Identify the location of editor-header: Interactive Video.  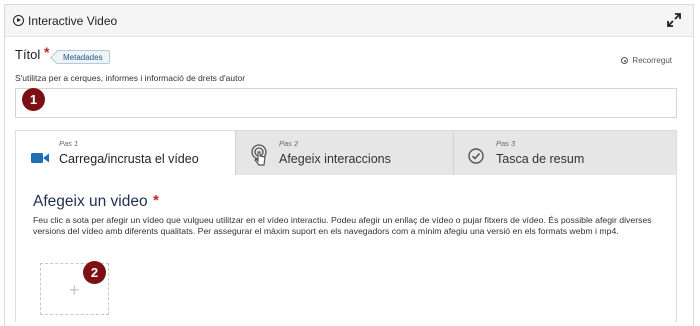
(349, 21).